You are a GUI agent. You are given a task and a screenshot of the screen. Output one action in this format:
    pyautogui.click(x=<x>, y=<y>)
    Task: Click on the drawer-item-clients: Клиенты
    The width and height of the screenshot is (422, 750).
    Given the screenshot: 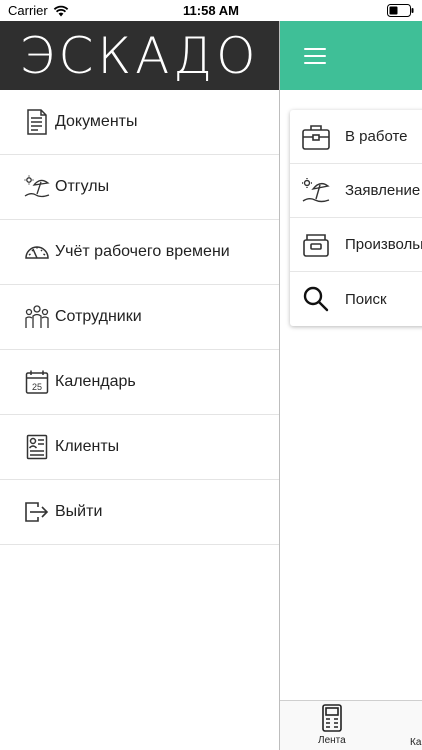 What is the action you would take?
    pyautogui.click(x=139, y=447)
    